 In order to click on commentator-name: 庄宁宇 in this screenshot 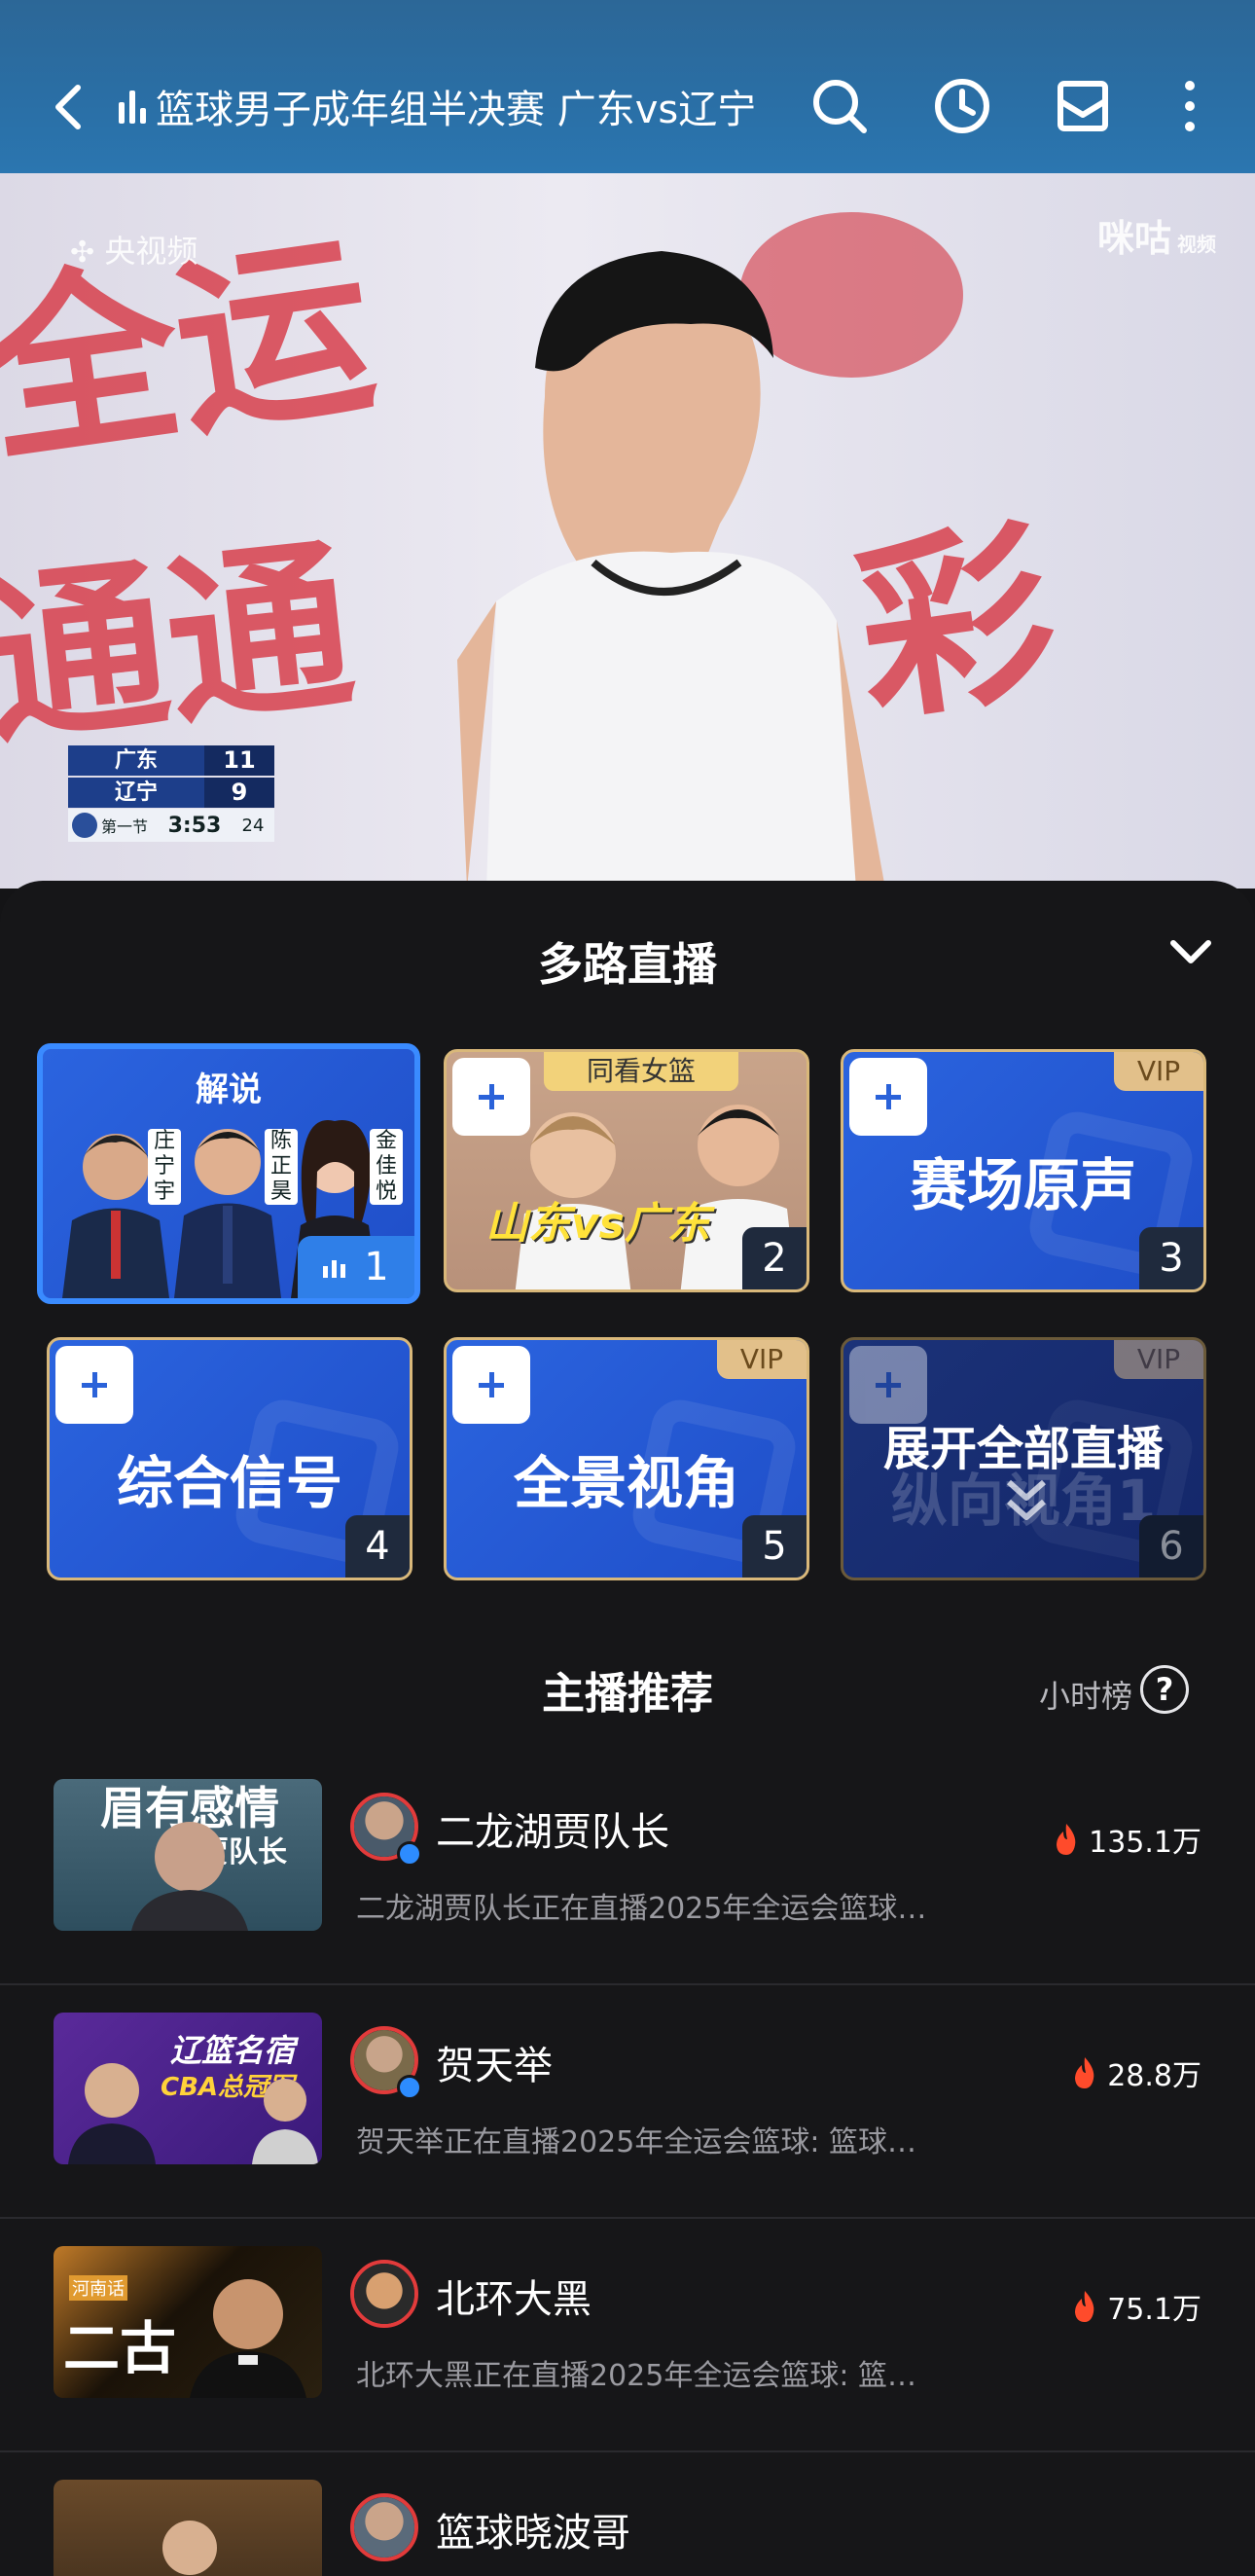, I will do `click(164, 1167)`.